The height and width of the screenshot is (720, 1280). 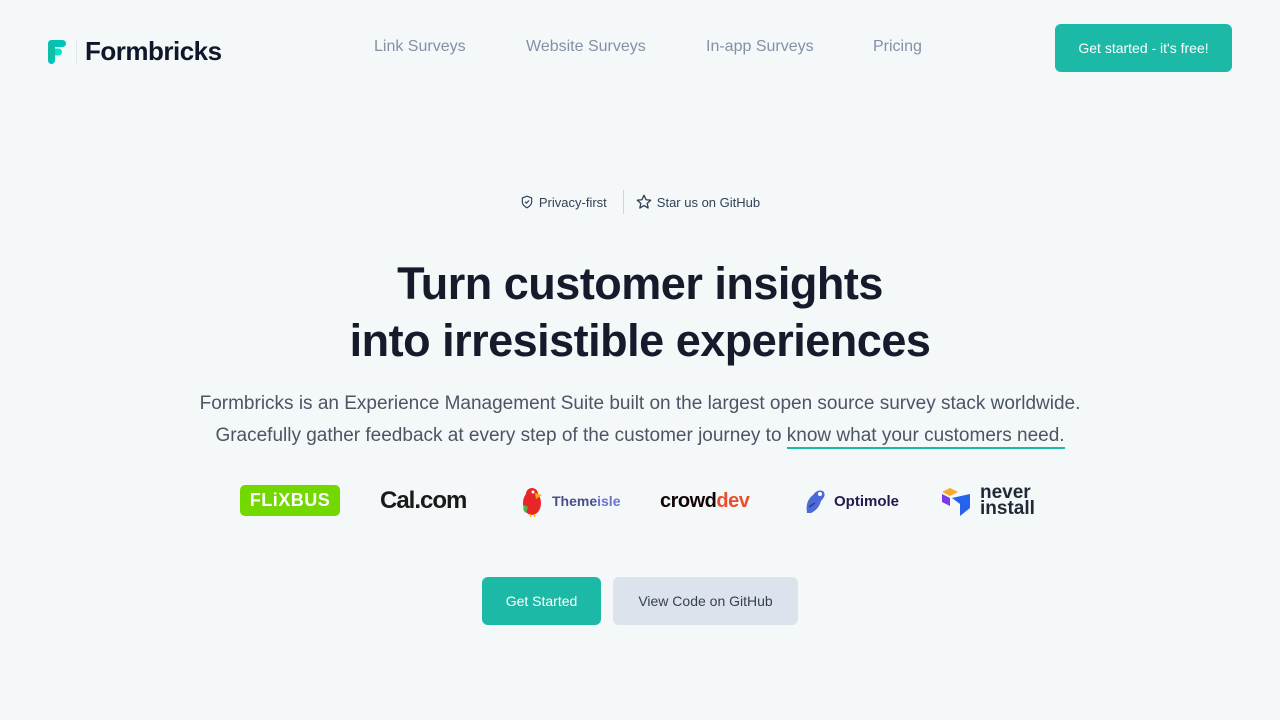 What do you see at coordinates (956, 502) in the screenshot?
I see `neverinstall-mark-icon` at bounding box center [956, 502].